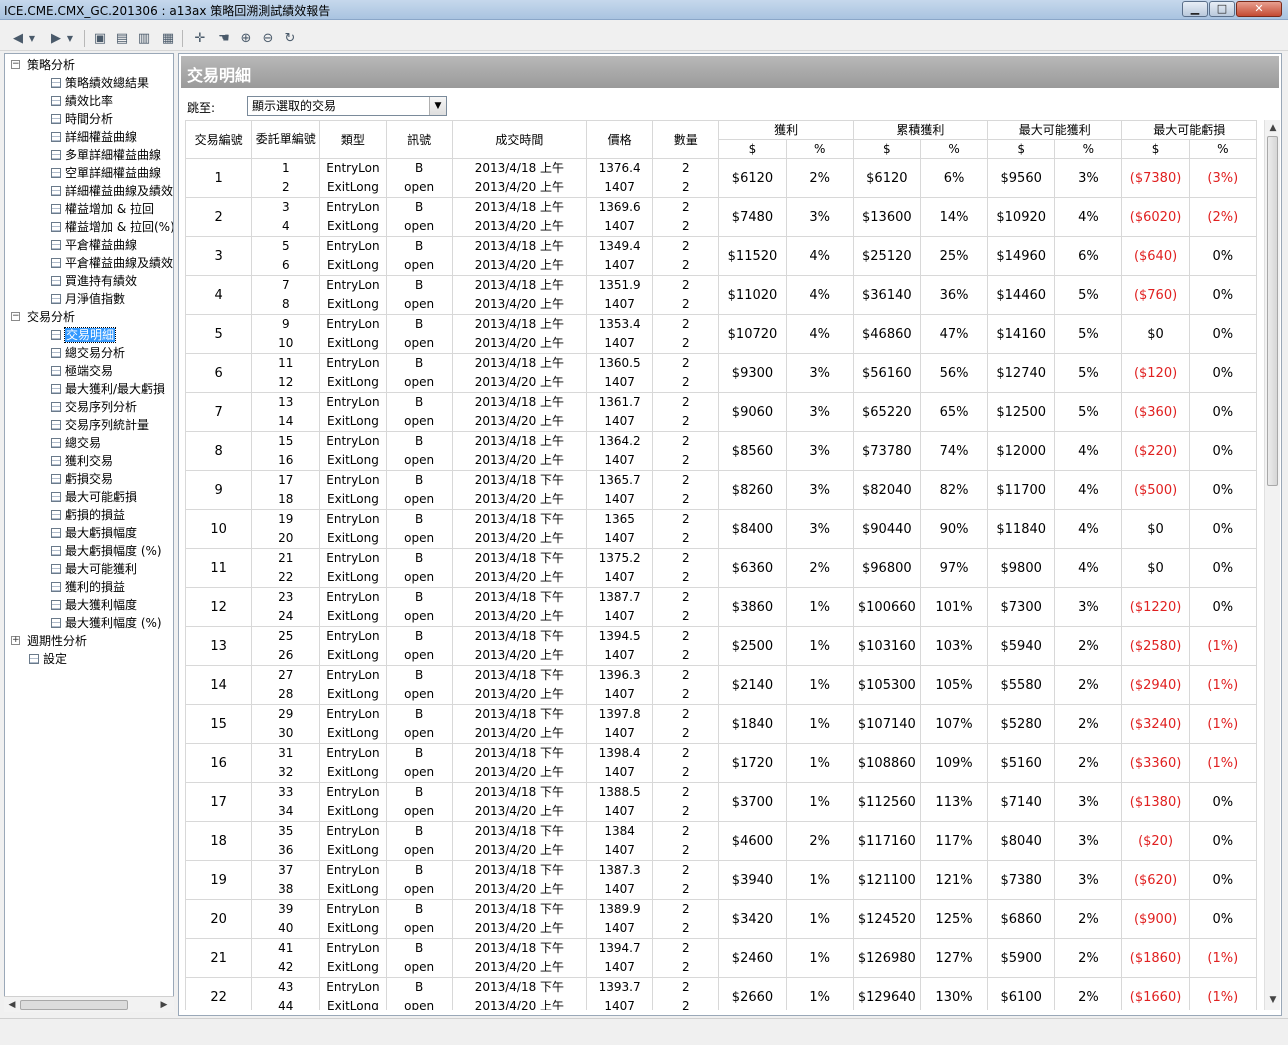  Describe the element at coordinates (886, 724) in the screenshot. I see `cum-profit-cell: $107140` at that location.